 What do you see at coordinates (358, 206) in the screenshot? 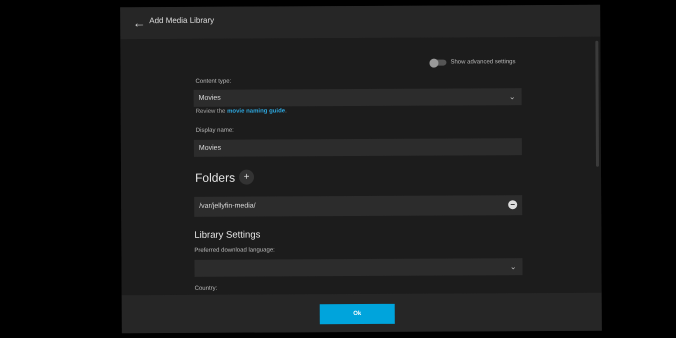
I see `folder-path-row: /var/jellyfin-media/ −` at bounding box center [358, 206].